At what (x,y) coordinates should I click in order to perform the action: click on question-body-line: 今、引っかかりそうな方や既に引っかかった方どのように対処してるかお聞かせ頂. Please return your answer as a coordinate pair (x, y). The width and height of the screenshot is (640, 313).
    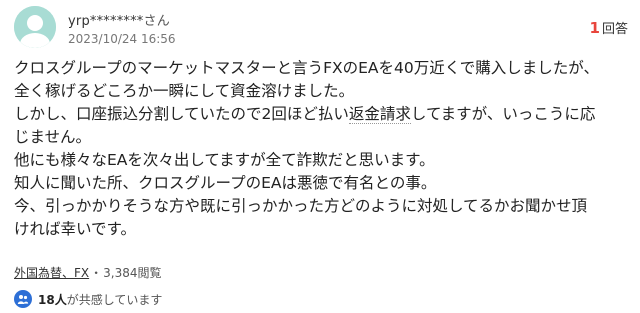
    Looking at the image, I should click on (301, 206).